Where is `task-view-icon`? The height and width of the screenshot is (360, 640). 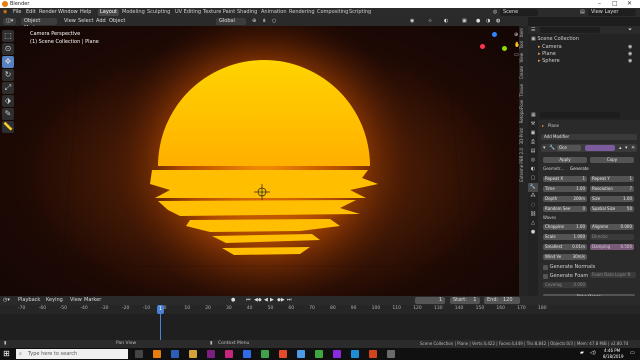
task-view-icon is located at coordinates (139, 354).